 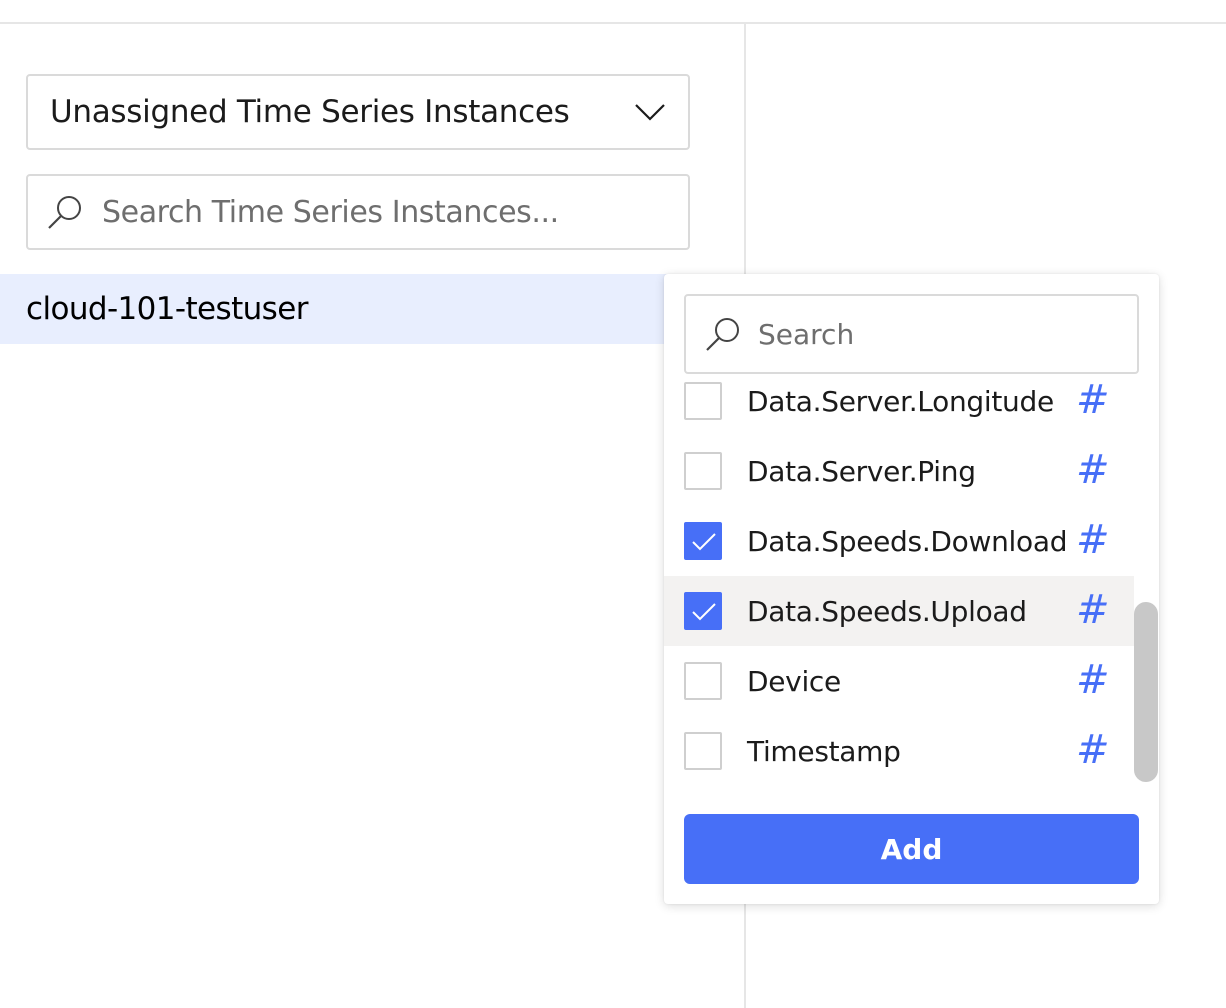 I want to click on variable-item: Timestamp #, so click(x=899, y=750).